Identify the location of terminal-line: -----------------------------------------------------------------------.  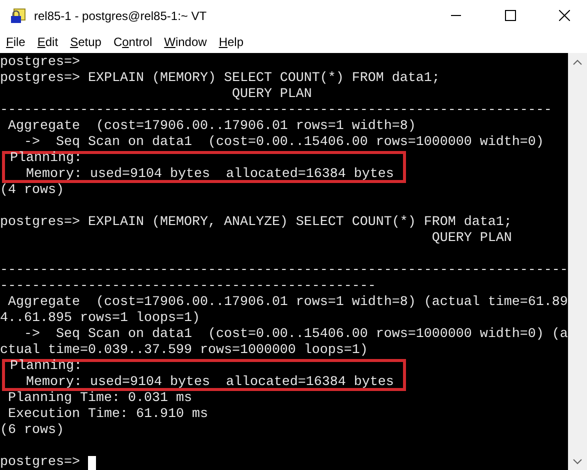
(284, 271).